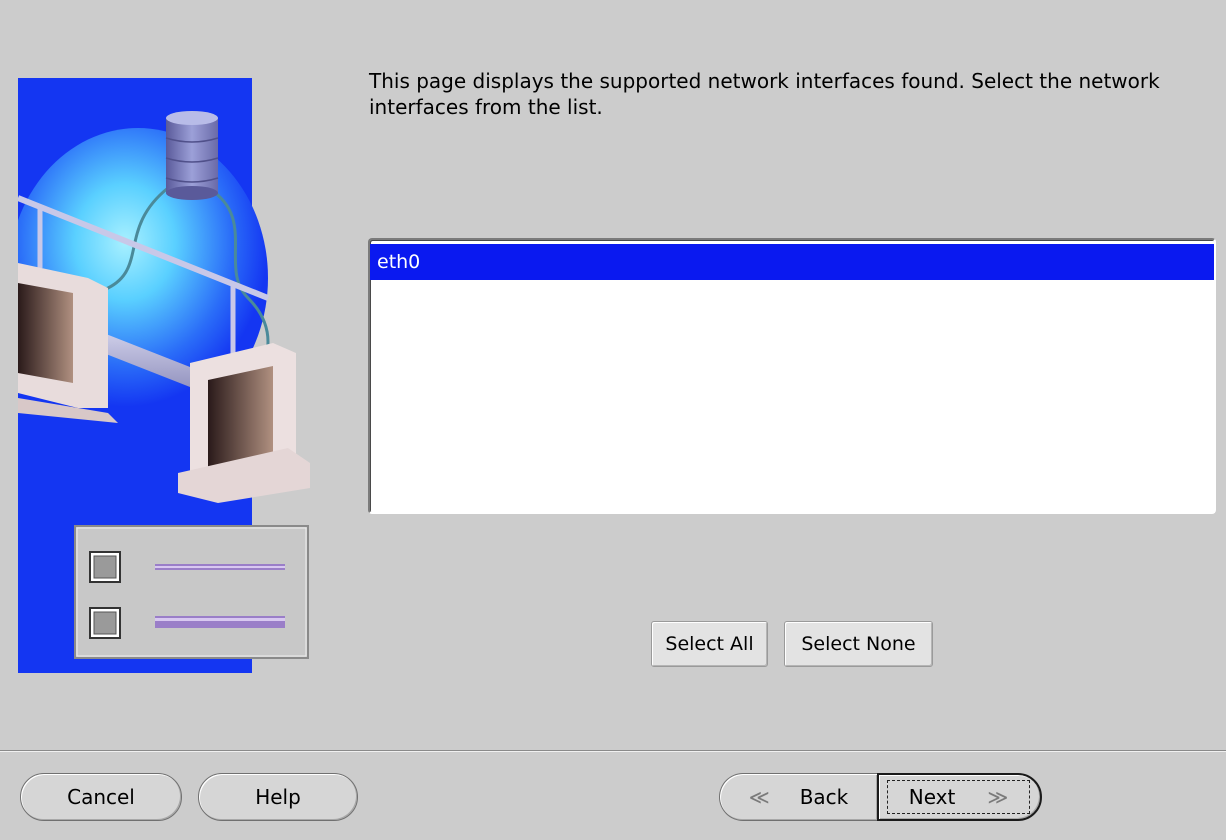 The width and height of the screenshot is (1226, 840). What do you see at coordinates (998, 797) in the screenshot?
I see `chevron-right-double-icon: ≫` at bounding box center [998, 797].